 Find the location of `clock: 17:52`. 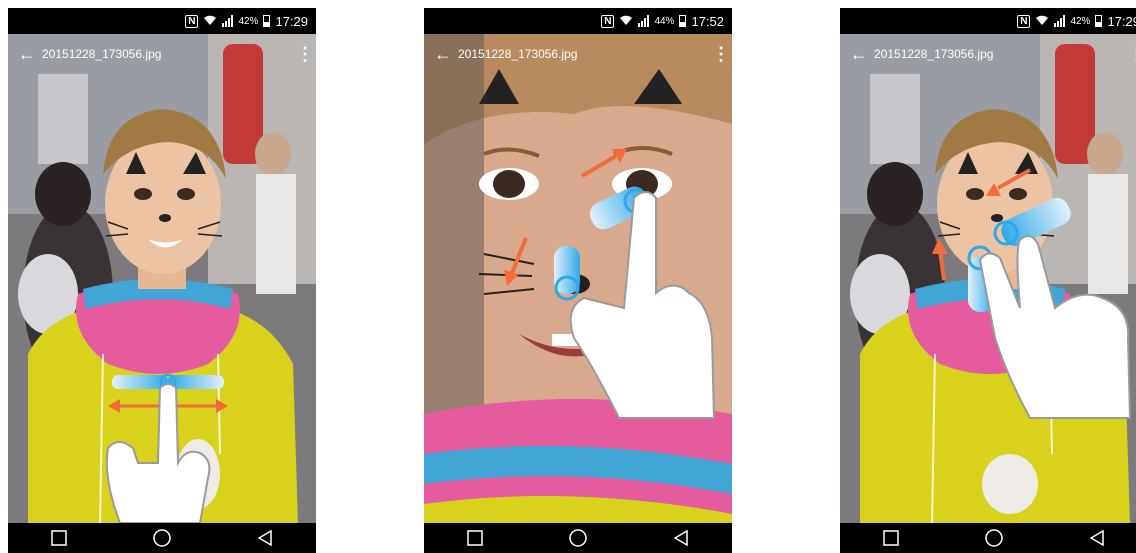

clock: 17:52 is located at coordinates (707, 21).